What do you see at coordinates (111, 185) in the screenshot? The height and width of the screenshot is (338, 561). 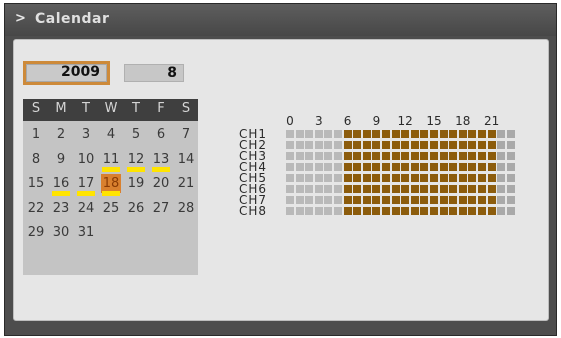 I see `calendar-day: 18` at bounding box center [111, 185].